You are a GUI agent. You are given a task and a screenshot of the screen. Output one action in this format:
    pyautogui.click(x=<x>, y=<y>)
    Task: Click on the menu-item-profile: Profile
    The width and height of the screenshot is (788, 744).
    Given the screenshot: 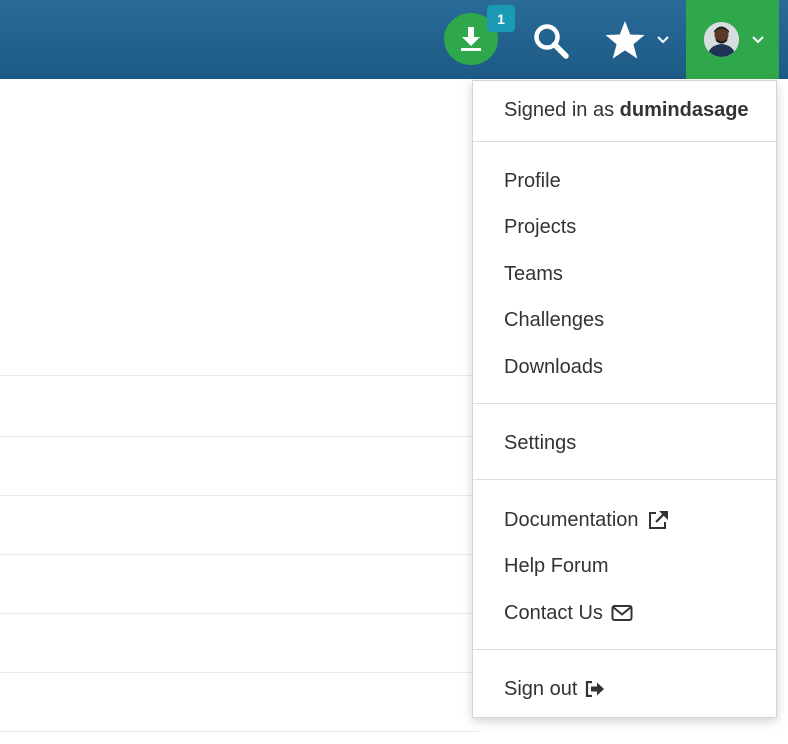 What is the action you would take?
    pyautogui.click(x=532, y=181)
    